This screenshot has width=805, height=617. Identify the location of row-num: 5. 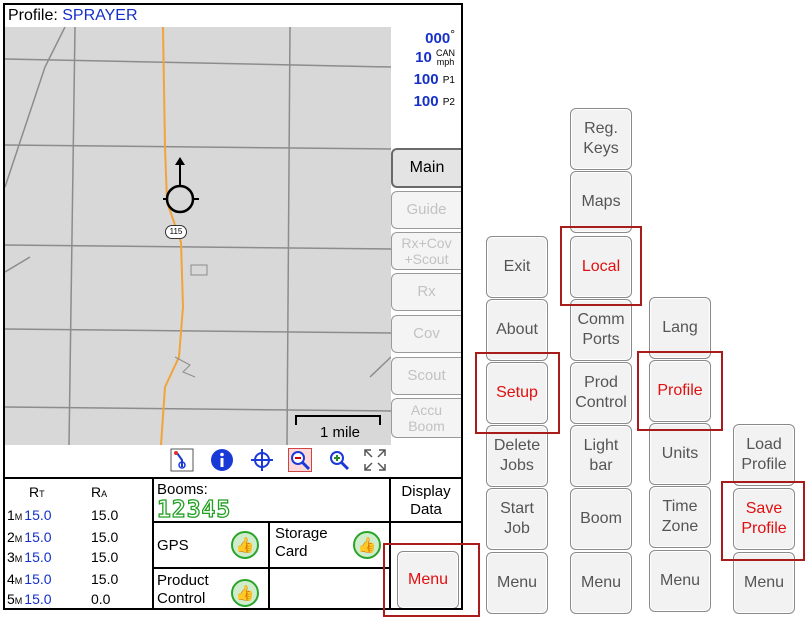
(11, 599).